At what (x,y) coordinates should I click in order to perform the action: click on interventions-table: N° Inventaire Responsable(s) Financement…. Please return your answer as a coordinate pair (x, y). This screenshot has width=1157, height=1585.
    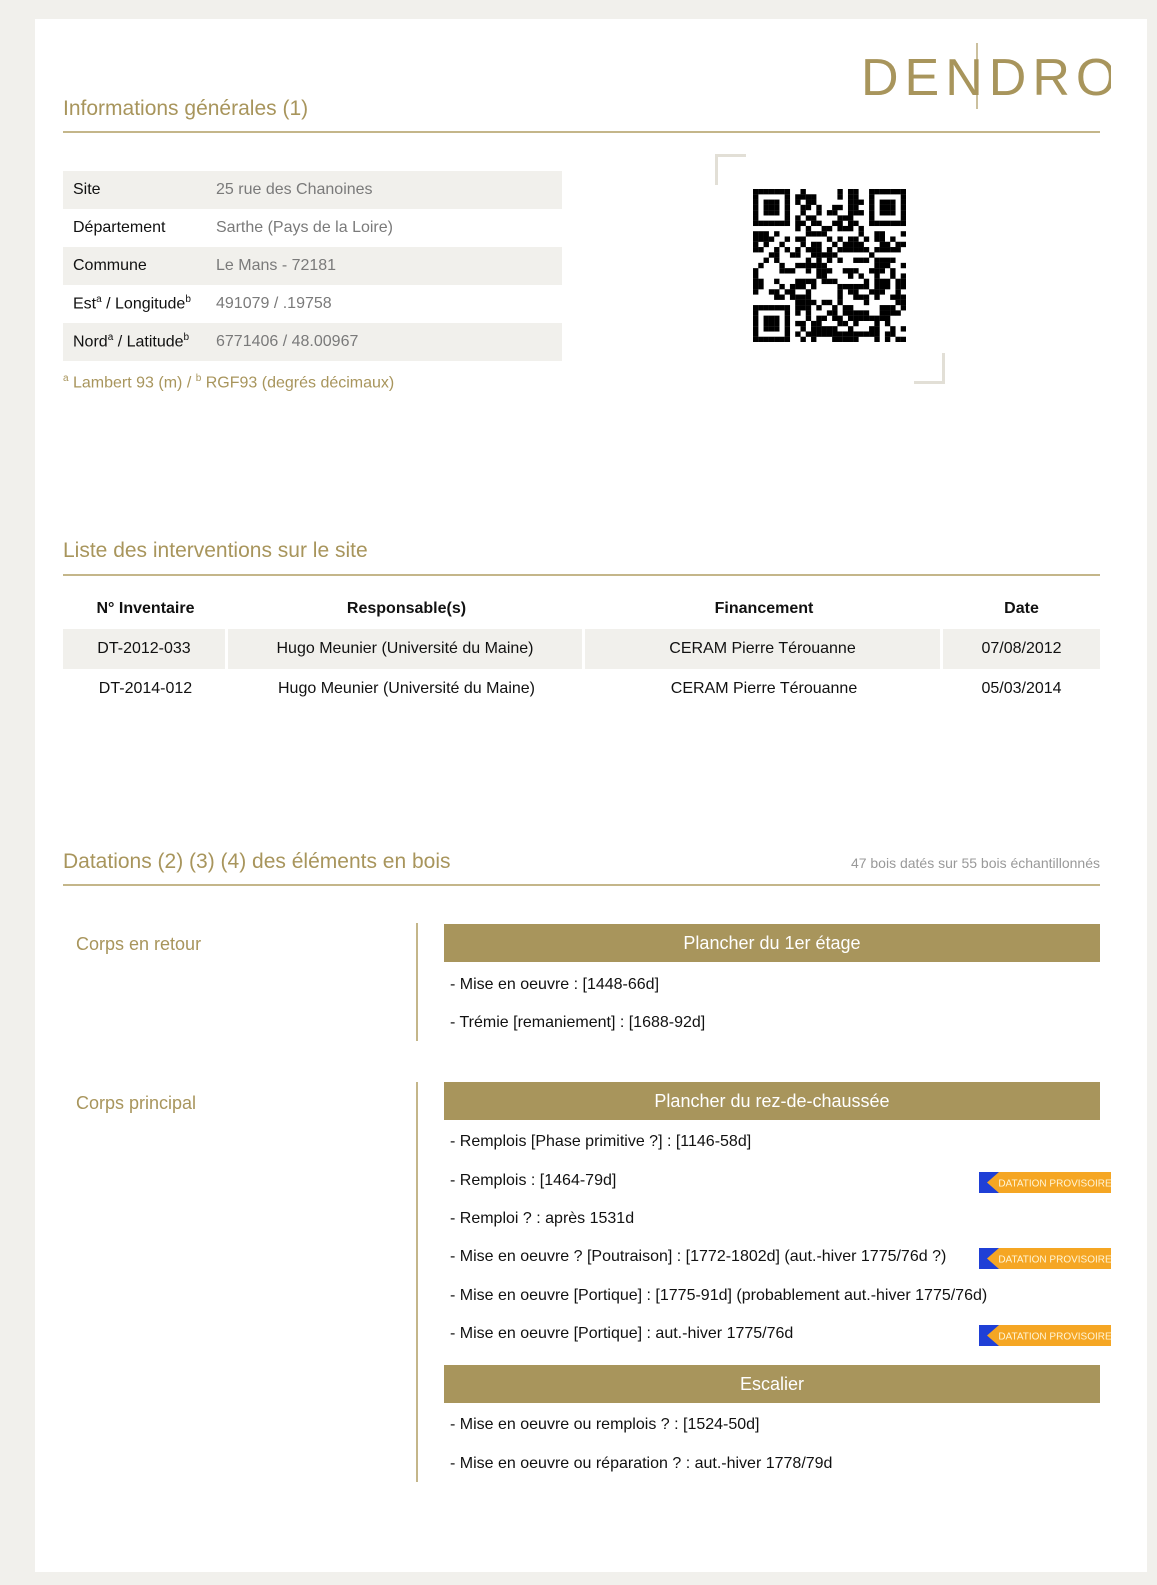
    Looking at the image, I should click on (581, 649).